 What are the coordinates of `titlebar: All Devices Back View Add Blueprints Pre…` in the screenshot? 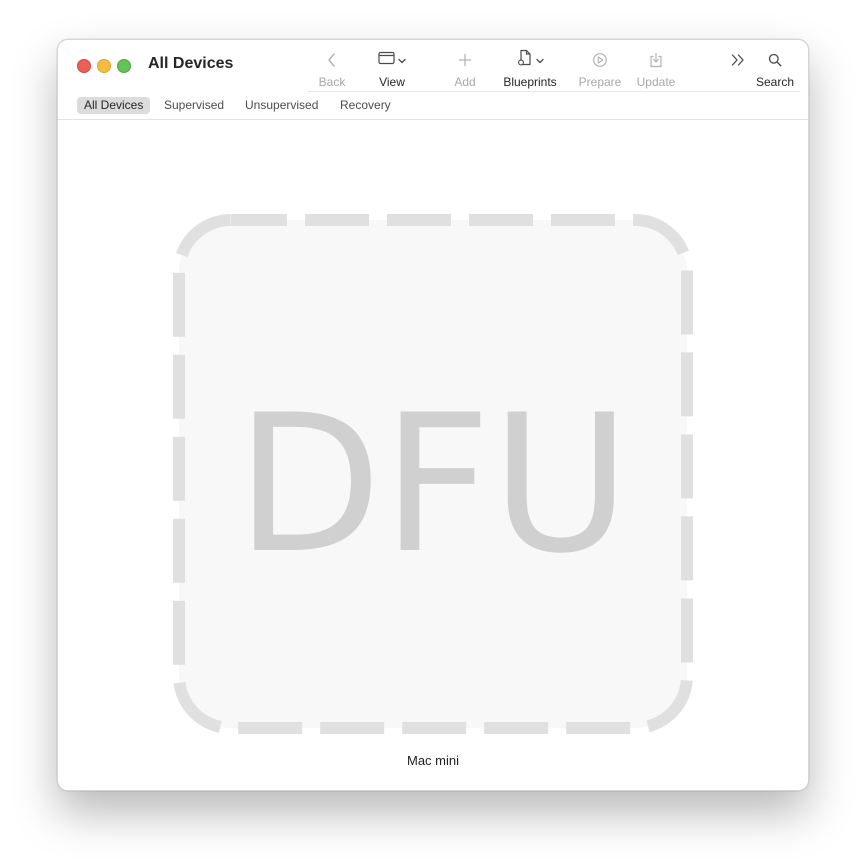 It's located at (433, 66).